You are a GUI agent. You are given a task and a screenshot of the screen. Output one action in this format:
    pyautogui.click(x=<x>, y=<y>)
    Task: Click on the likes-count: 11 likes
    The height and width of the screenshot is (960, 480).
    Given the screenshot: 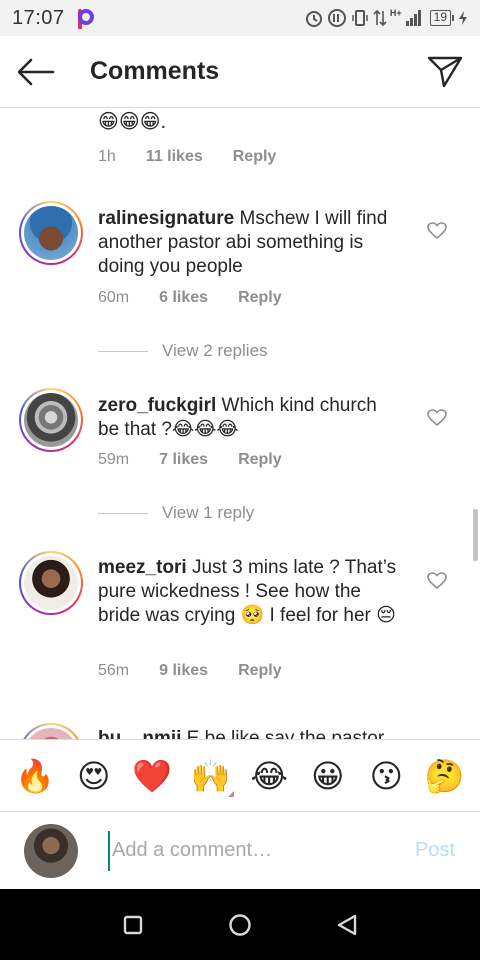 What is the action you would take?
    pyautogui.click(x=174, y=157)
    